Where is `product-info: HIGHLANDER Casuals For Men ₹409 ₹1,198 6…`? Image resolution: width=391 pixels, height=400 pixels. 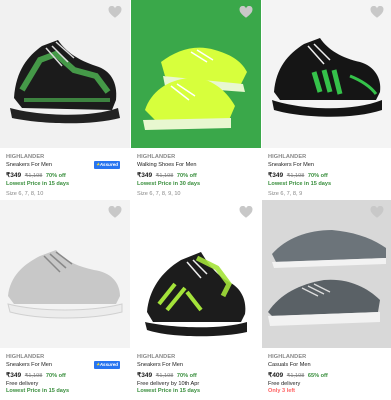 product-info: HIGHLANDER Casuals For Men ₹409 ₹1,198 6… is located at coordinates (328, 375).